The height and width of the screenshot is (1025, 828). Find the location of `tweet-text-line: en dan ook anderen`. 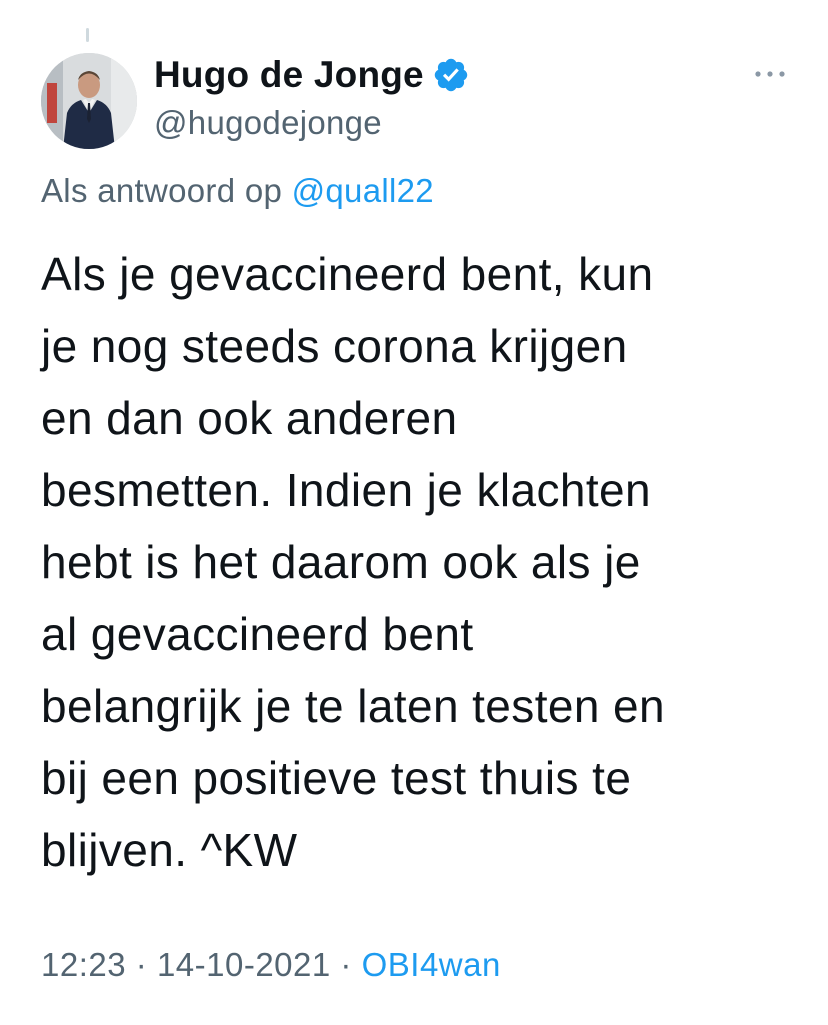

tweet-text-line: en dan ook anderen is located at coordinates (249, 418).